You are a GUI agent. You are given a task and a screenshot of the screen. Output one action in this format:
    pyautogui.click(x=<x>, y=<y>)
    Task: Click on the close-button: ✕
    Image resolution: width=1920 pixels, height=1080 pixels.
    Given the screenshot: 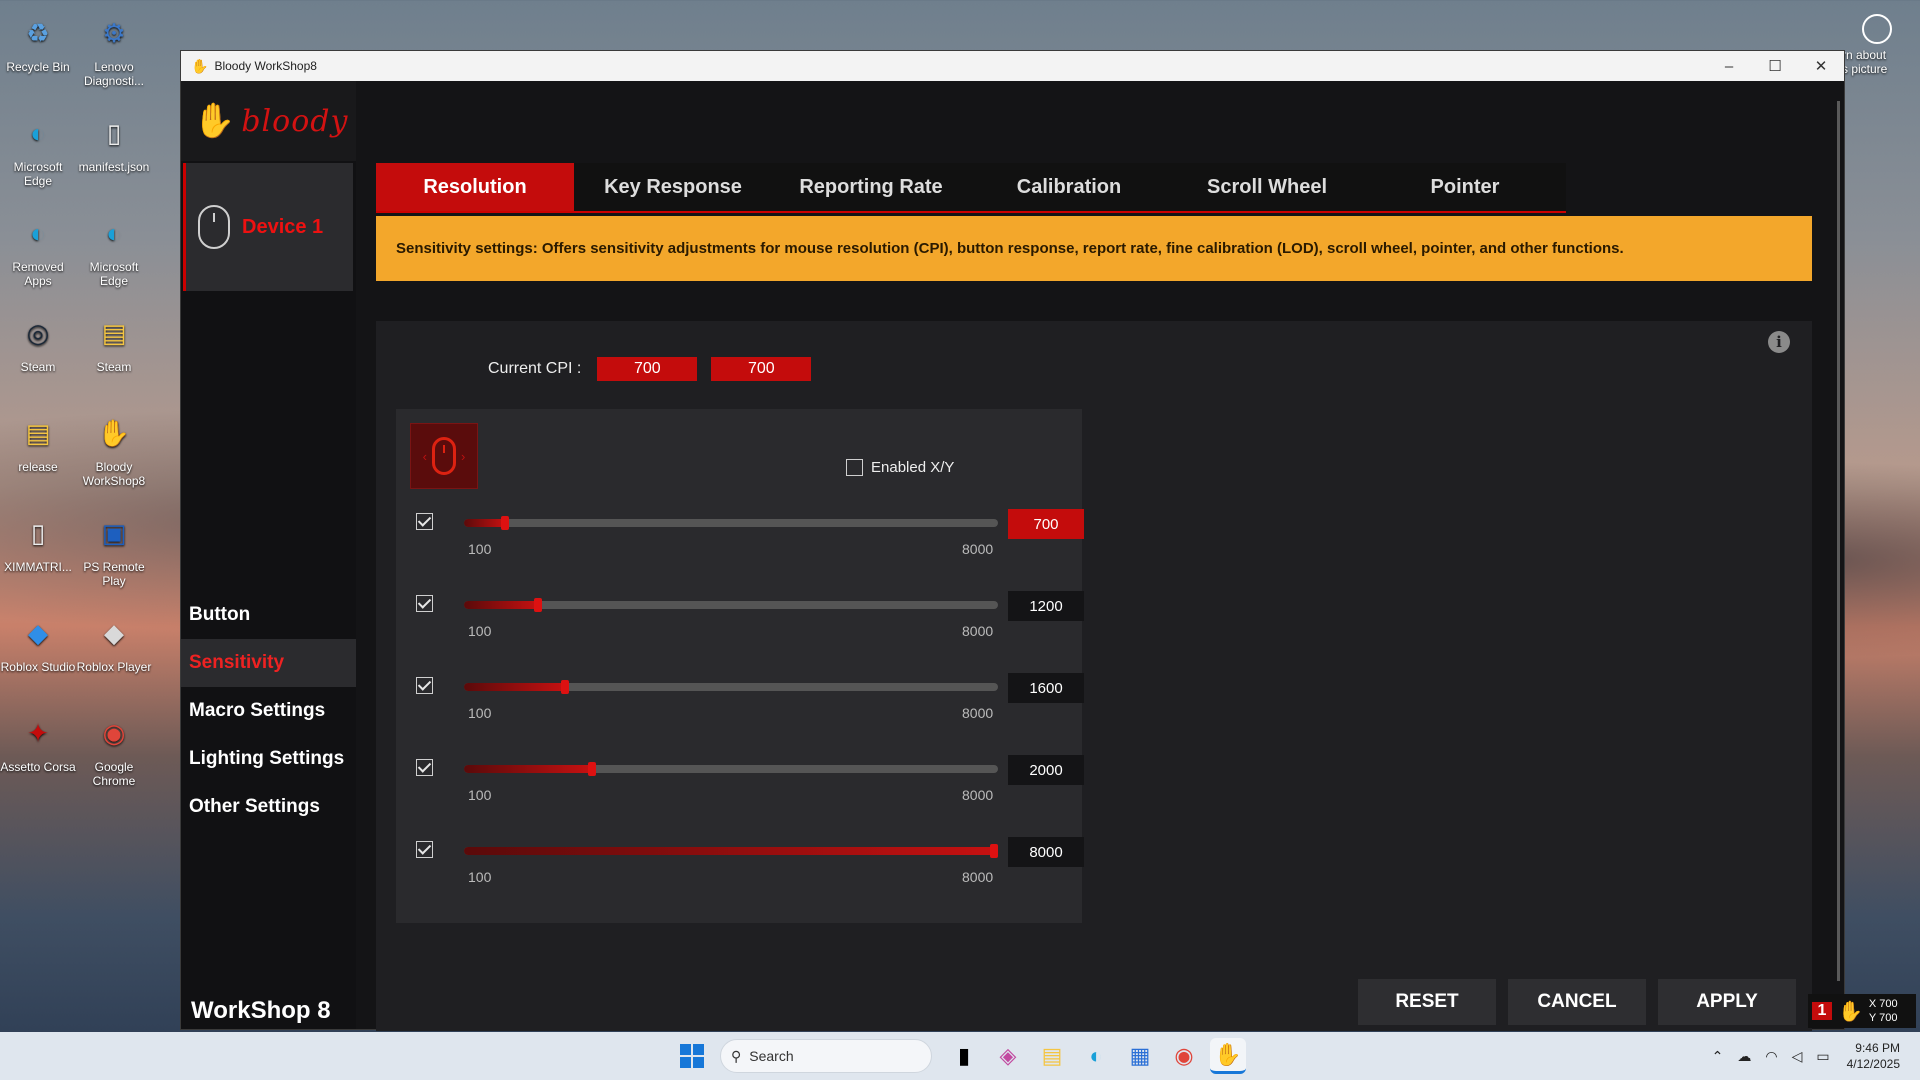 What is the action you would take?
    pyautogui.click(x=1821, y=66)
    